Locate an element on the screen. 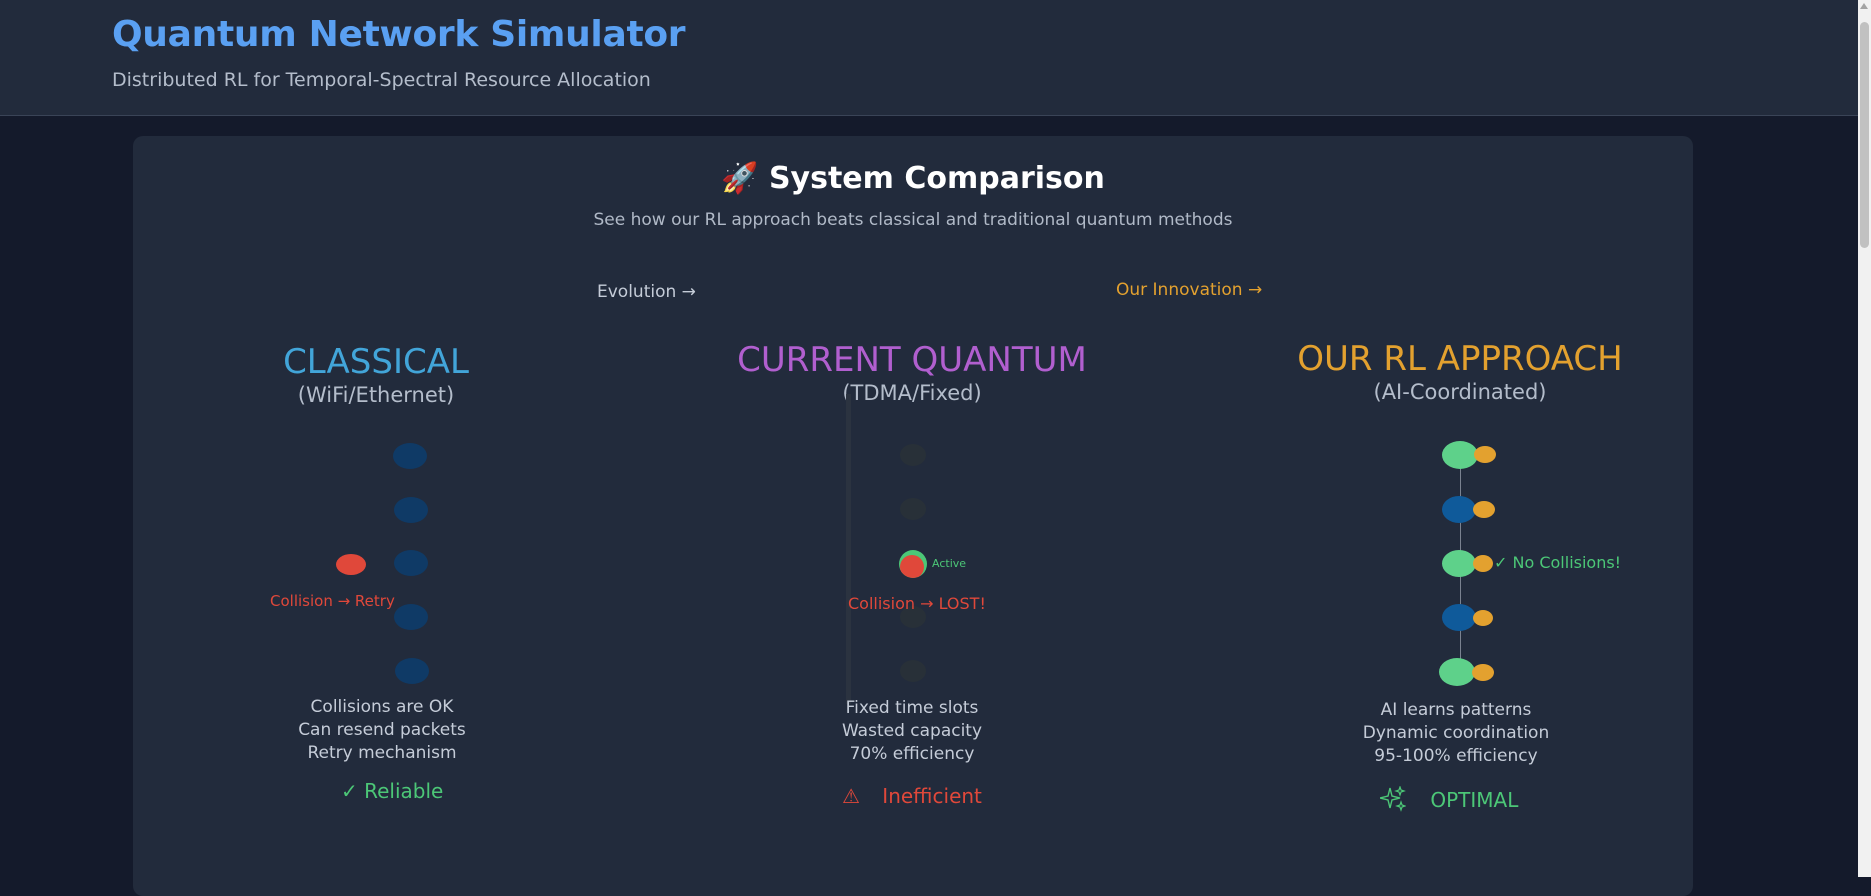 The width and height of the screenshot is (1871, 896). classical-collision-label: Collision → Retry is located at coordinates (332, 601).